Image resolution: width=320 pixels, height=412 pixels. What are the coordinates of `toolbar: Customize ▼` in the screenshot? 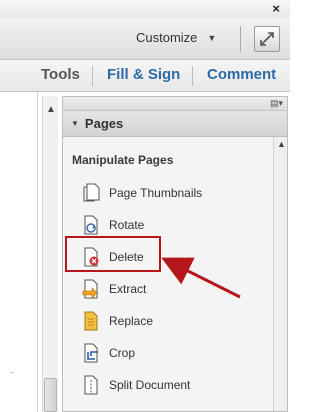 It's located at (145, 39).